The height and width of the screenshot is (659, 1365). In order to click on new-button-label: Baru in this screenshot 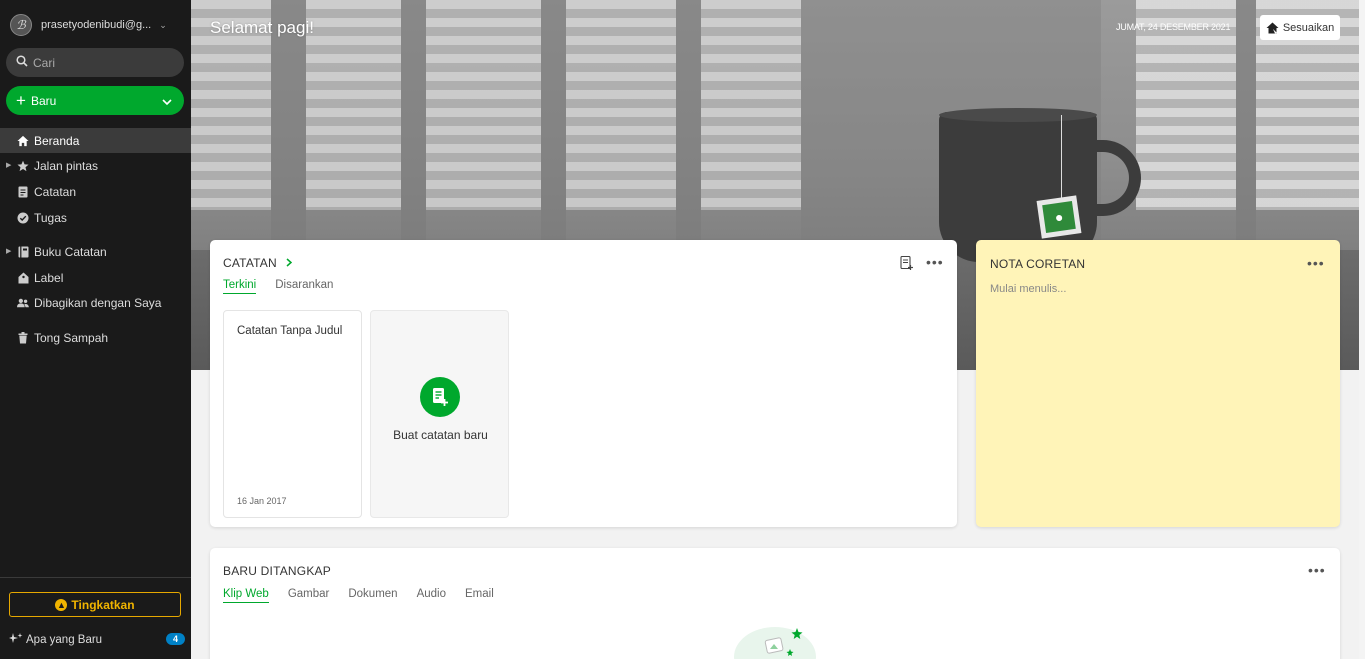, I will do `click(43, 100)`.